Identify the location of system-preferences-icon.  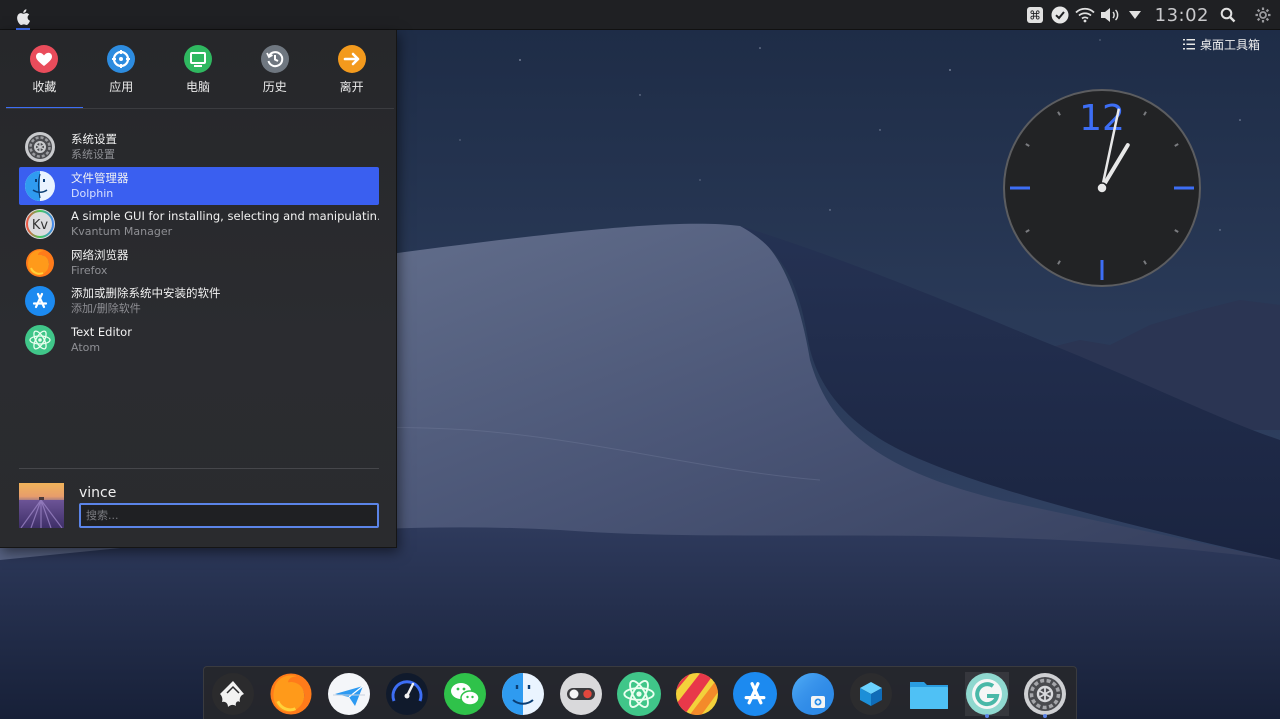
(1045, 694).